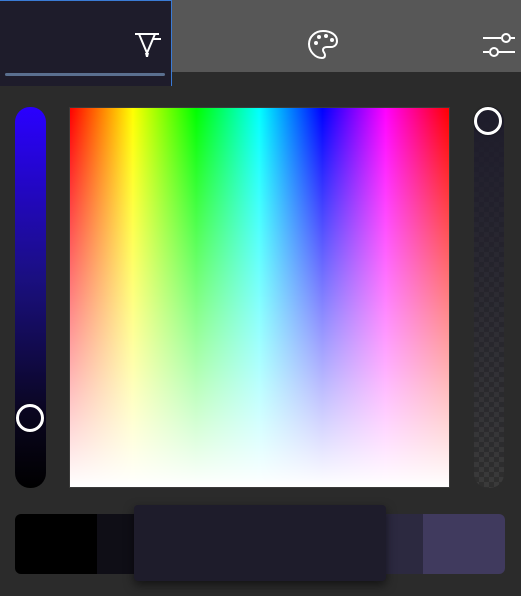  I want to click on tab-bar, so click(260, 43).